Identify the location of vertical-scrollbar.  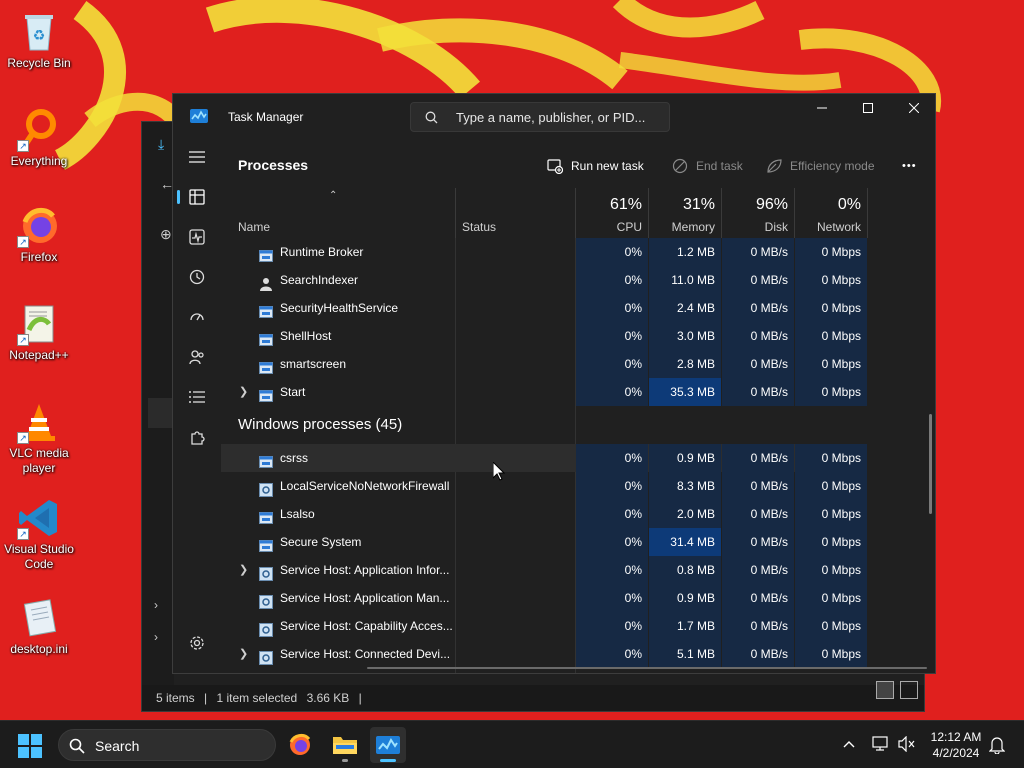
(930, 464).